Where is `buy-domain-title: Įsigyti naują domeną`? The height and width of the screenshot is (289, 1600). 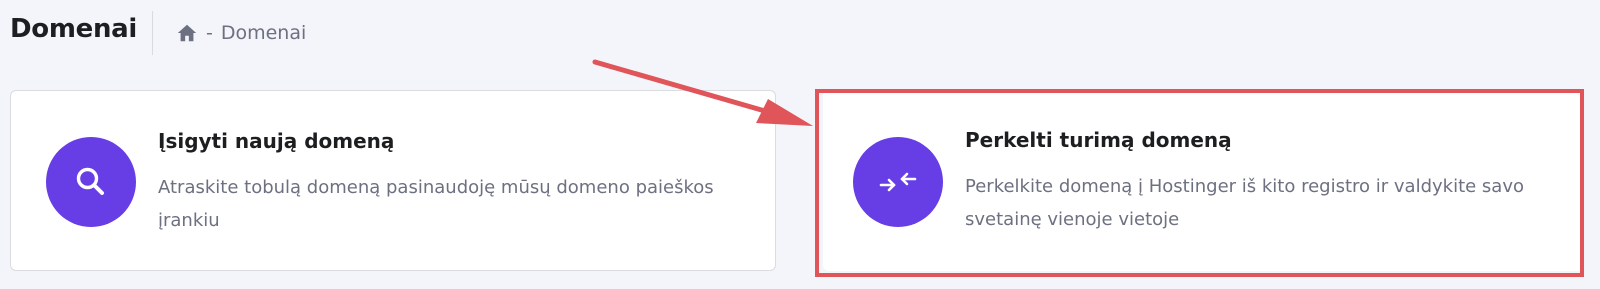
buy-domain-title: Įsigyti naują domeną is located at coordinates (276, 141).